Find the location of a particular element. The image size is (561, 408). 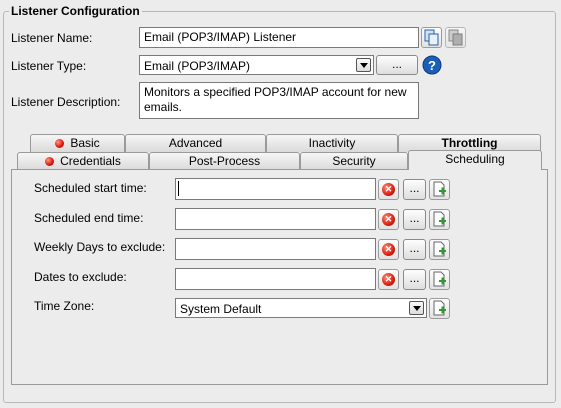

end-time-label: Scheduled end time: is located at coordinates (89, 218).